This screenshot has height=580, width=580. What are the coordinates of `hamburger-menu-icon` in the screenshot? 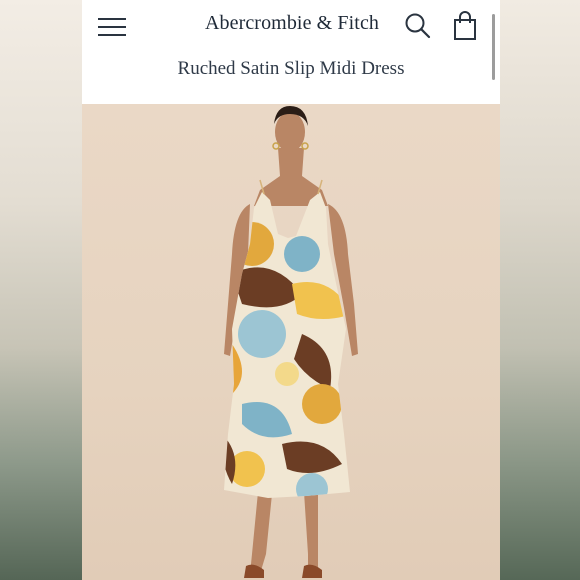 It's located at (113, 27).